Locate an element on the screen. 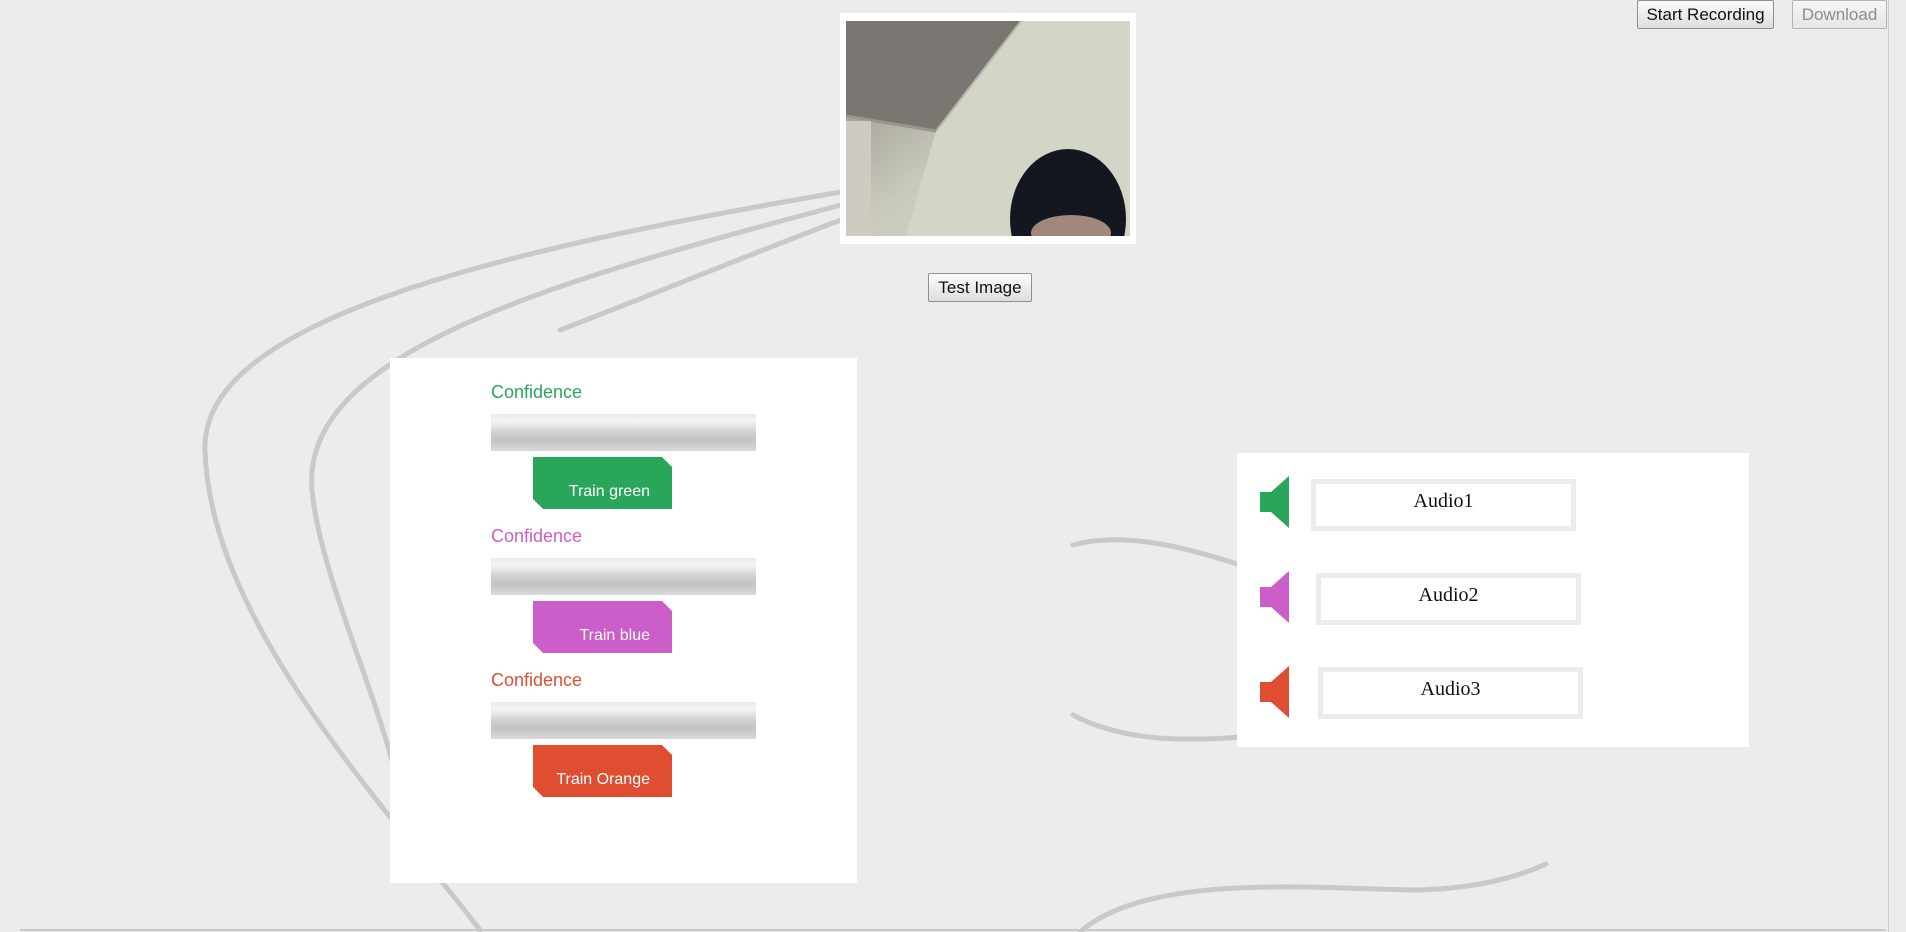 The width and height of the screenshot is (1906, 932). confidence-label-blue: Confidence is located at coordinates (537, 536).